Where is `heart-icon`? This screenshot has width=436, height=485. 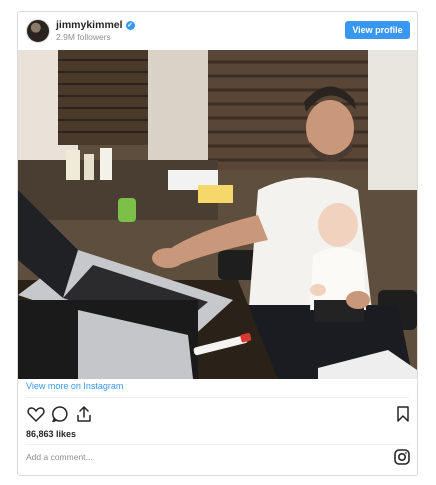 heart-icon is located at coordinates (36, 414).